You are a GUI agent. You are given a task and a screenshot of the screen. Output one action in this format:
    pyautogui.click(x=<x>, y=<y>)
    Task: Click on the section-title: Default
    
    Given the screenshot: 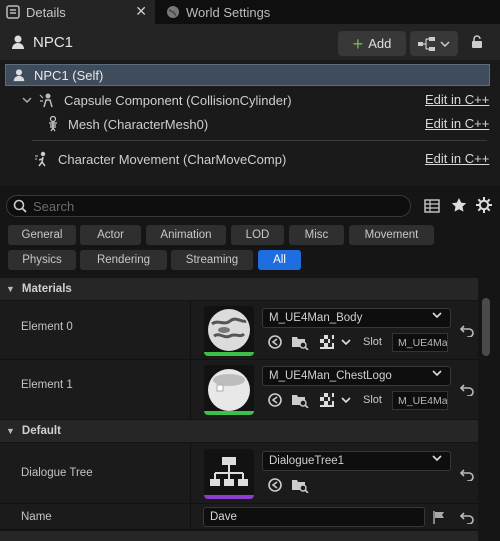 What is the action you would take?
    pyautogui.click(x=41, y=431)
    